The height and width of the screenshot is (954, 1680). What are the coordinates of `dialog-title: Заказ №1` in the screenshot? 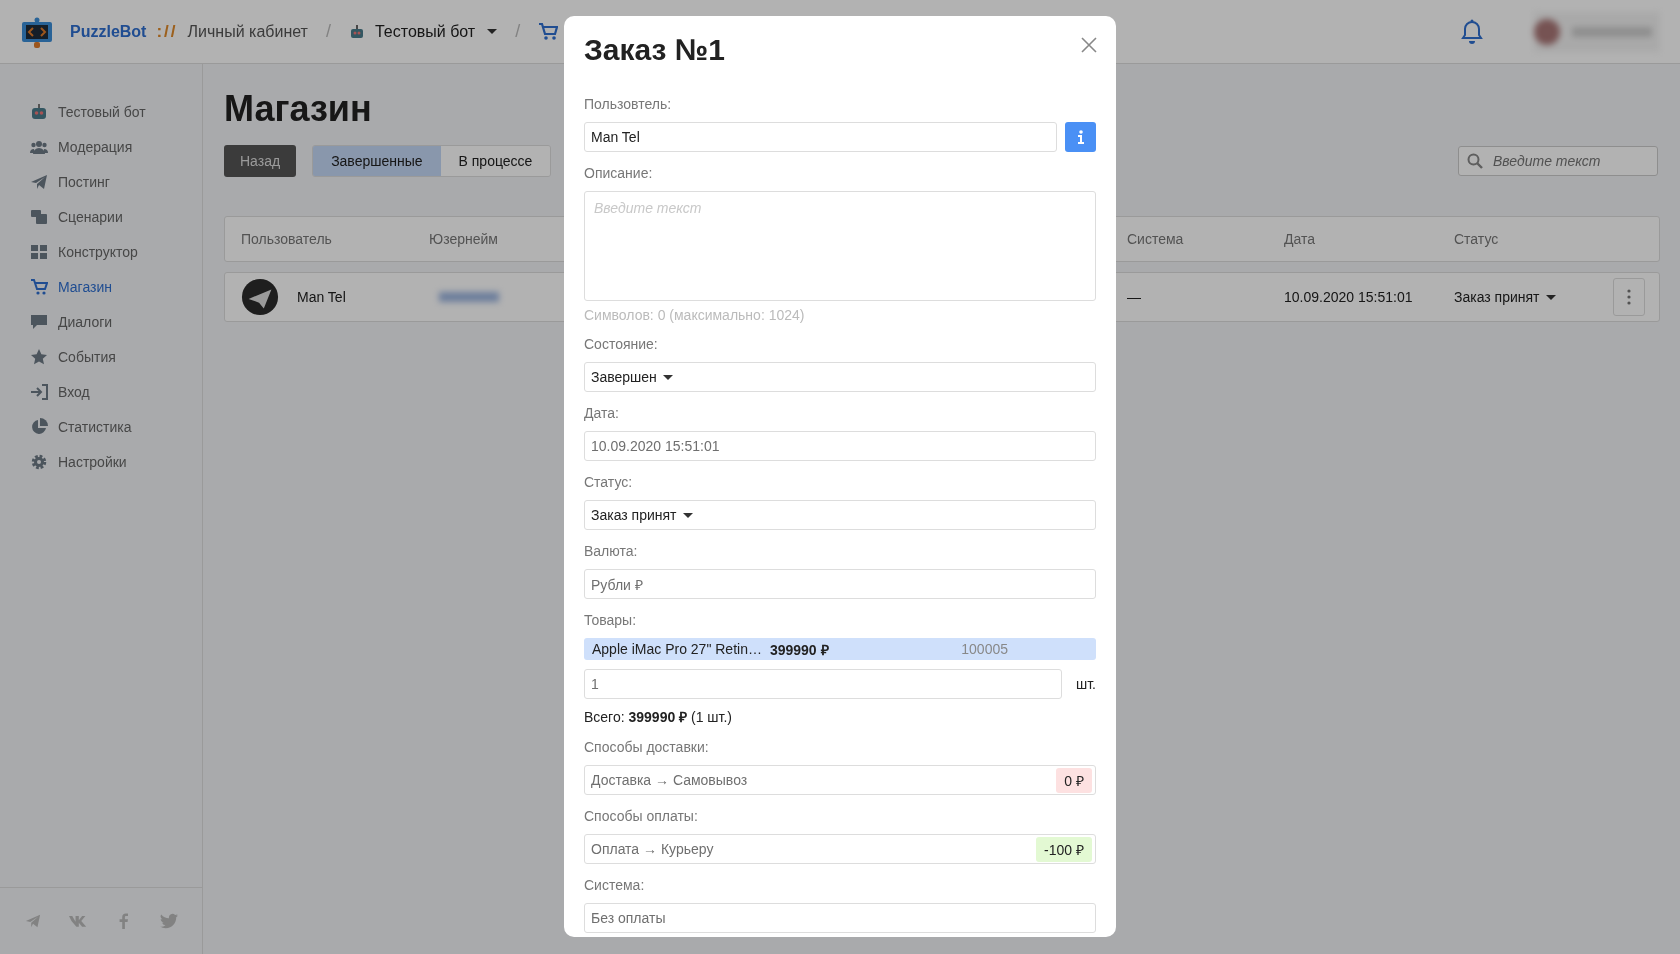 It's located at (654, 50).